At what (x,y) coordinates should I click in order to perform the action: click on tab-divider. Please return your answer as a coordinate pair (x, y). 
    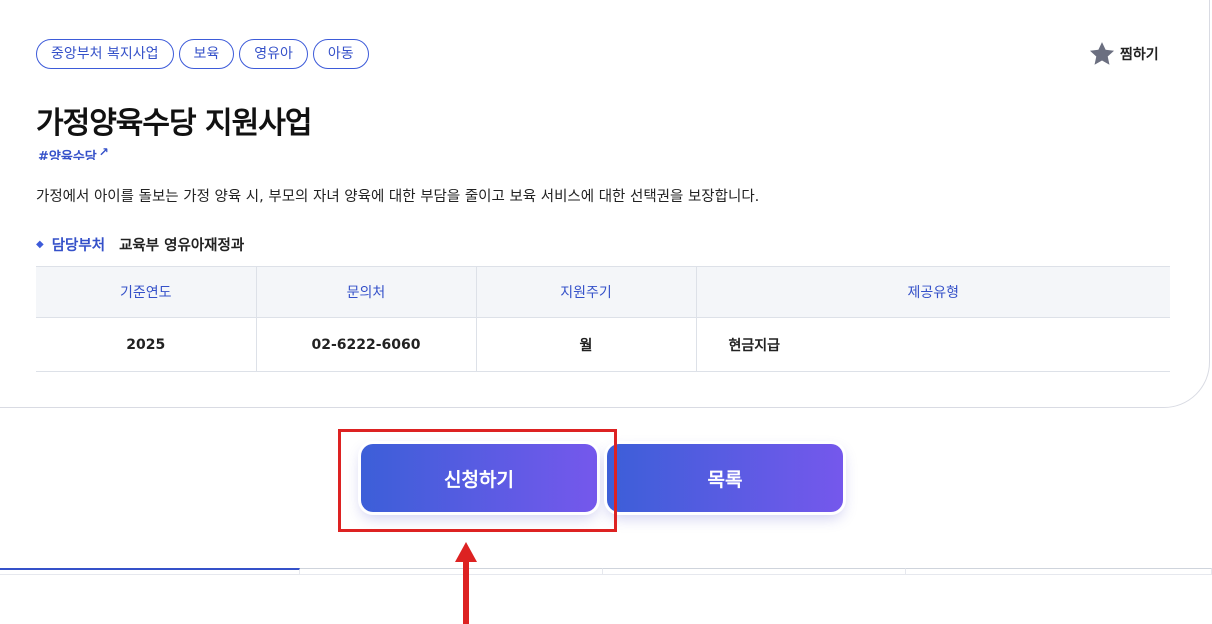
    Looking at the image, I should click on (606, 574).